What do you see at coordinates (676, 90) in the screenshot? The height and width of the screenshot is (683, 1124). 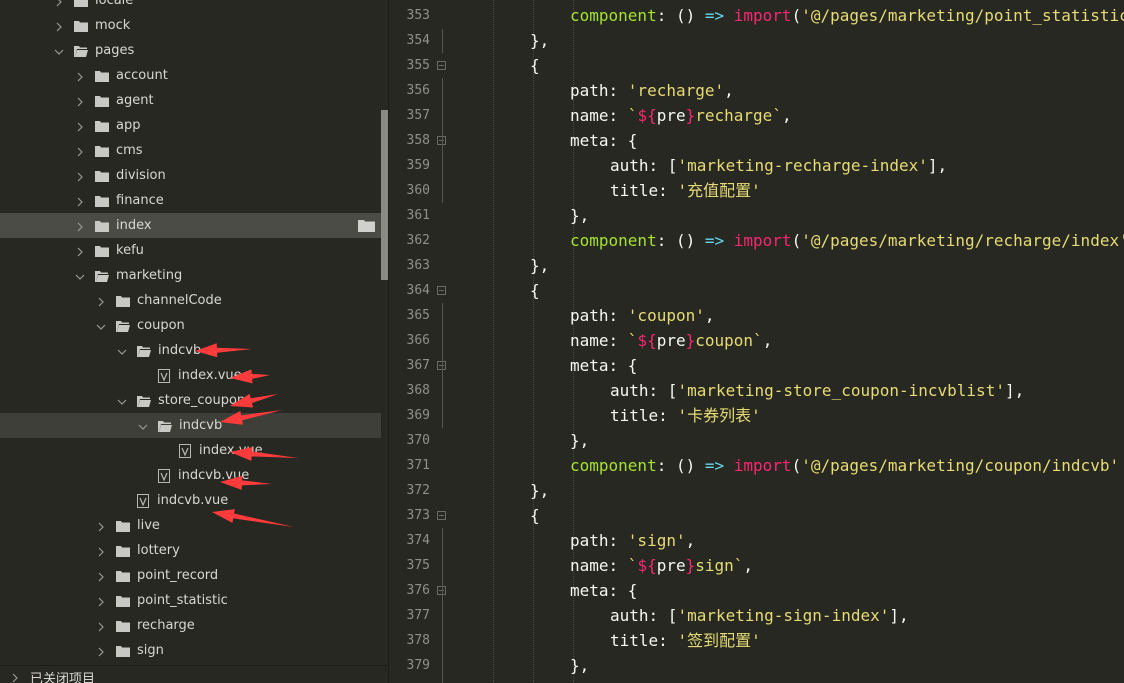 I see `code-token: 'recharge'` at bounding box center [676, 90].